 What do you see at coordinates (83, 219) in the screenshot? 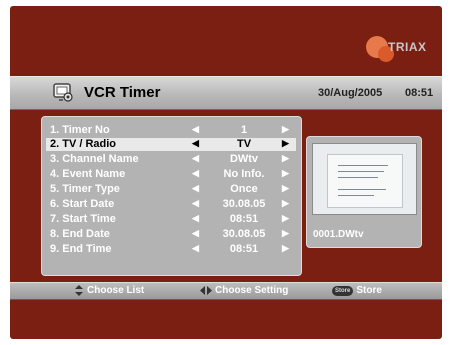
I see `menu-item-label: 7. Start Time` at bounding box center [83, 219].